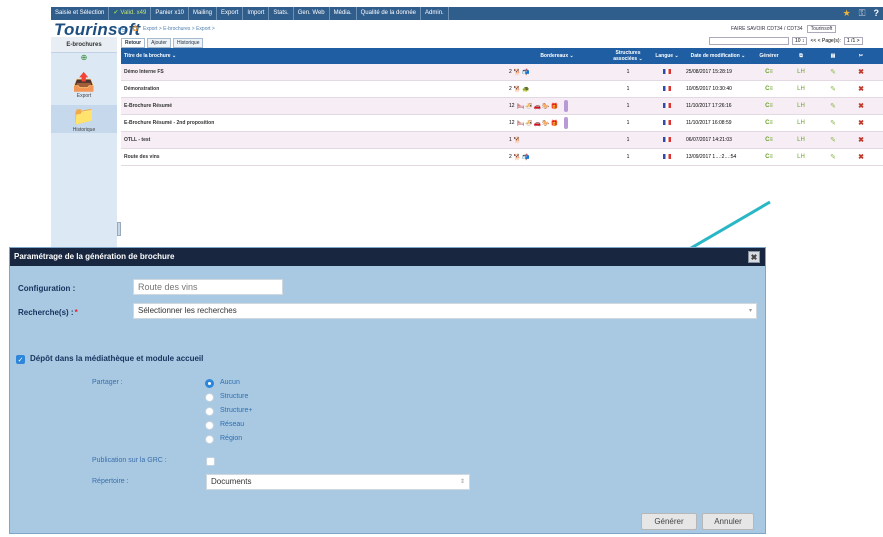 This screenshot has width=883, height=537. Describe the element at coordinates (84, 45) in the screenshot. I see `sidebar-title: E-brochures` at that location.